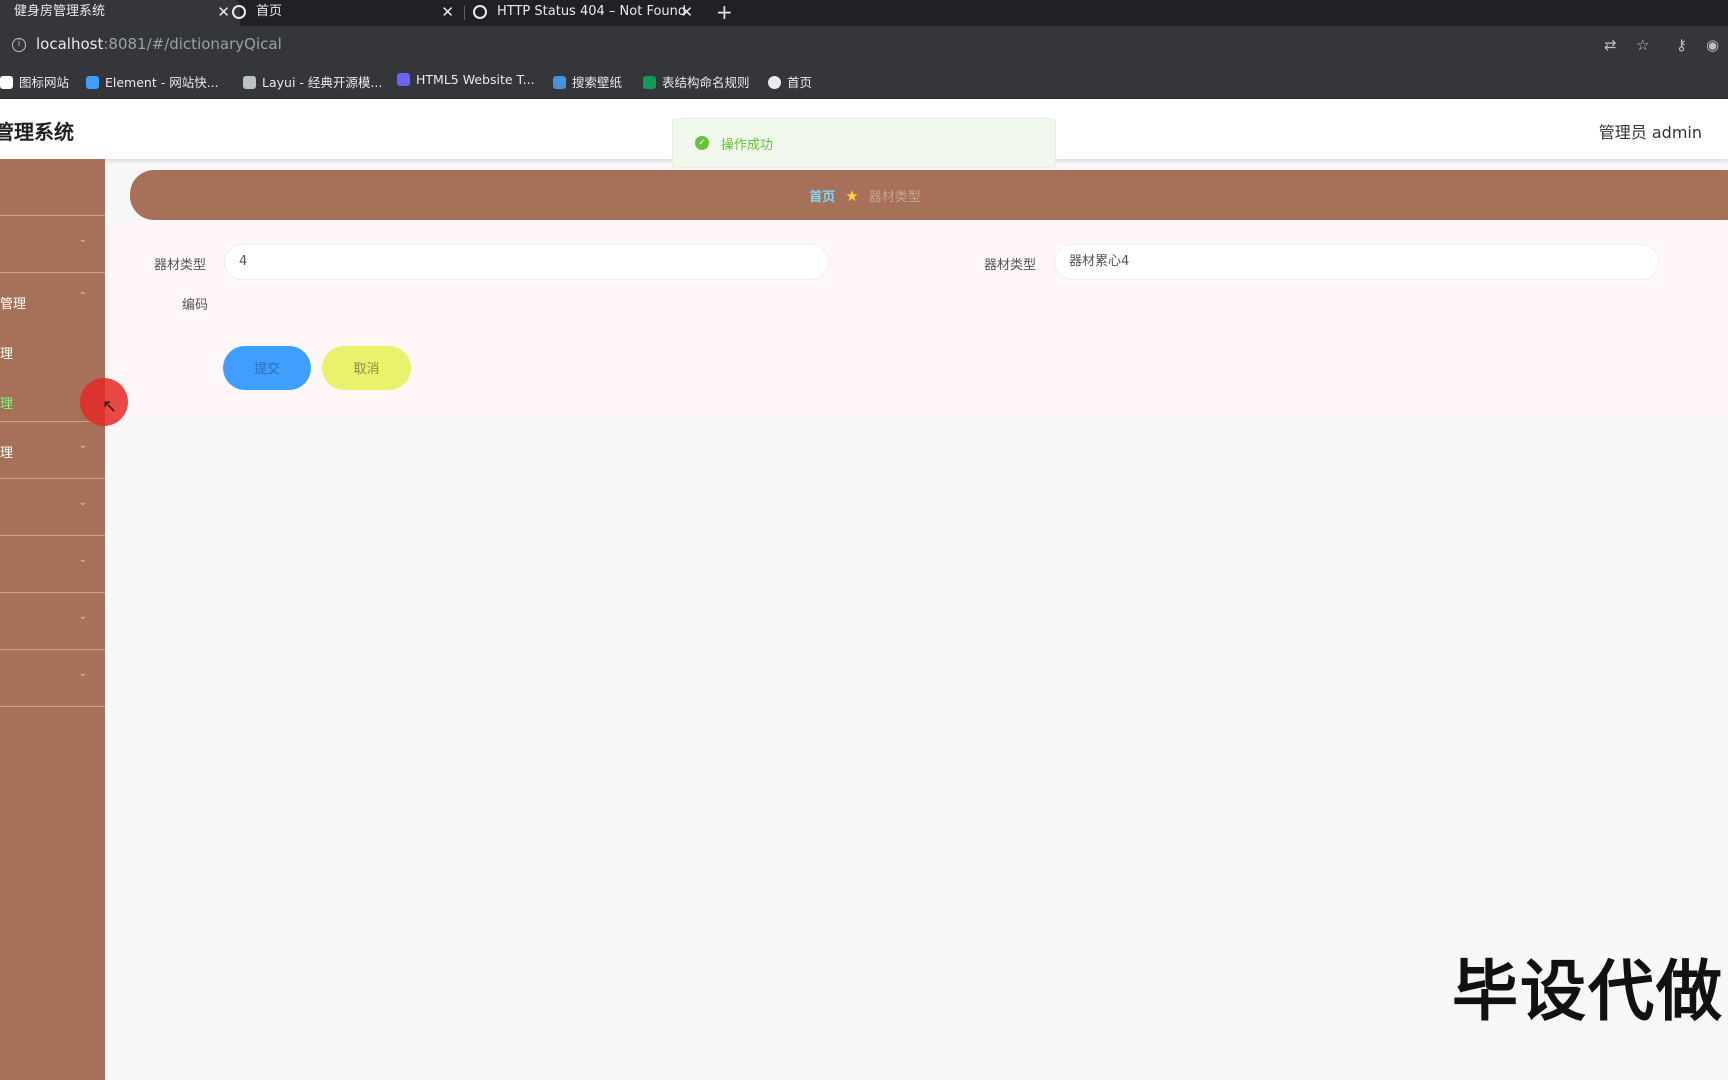 The width and height of the screenshot is (1728, 1080). Describe the element at coordinates (592, 11) in the screenshot. I see `tab-label: HTTP Status 404 – Not Found` at that location.